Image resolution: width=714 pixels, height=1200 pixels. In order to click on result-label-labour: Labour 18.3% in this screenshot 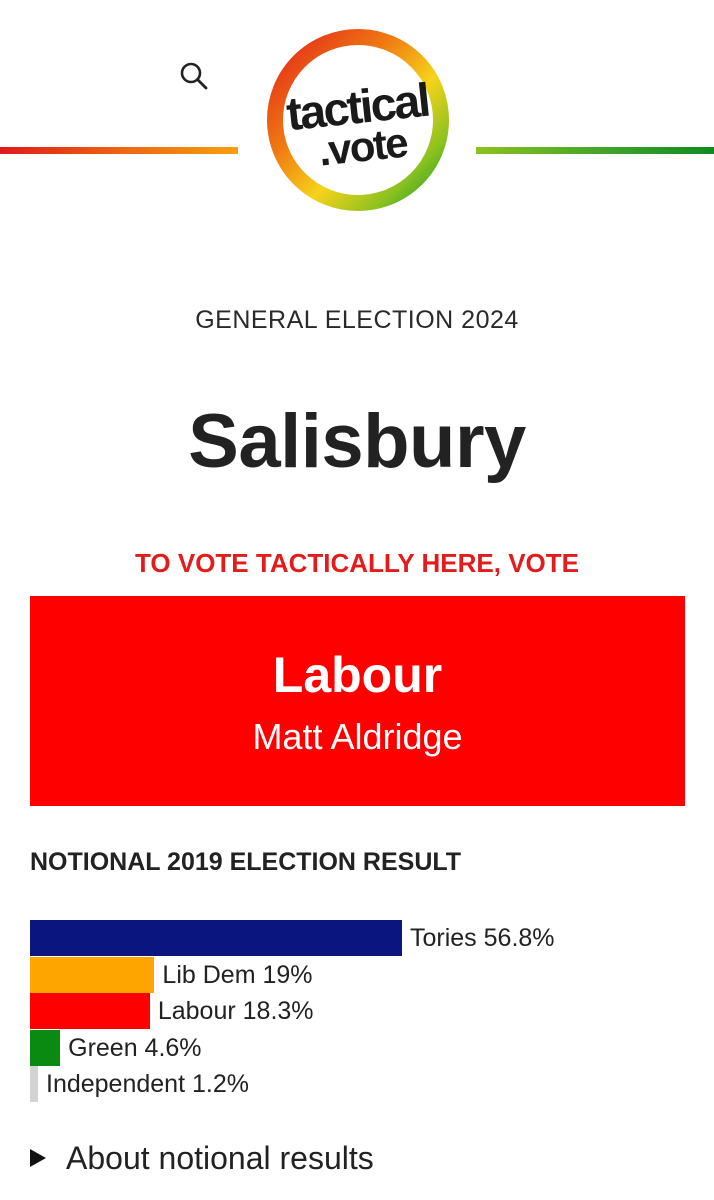, I will do `click(235, 1011)`.